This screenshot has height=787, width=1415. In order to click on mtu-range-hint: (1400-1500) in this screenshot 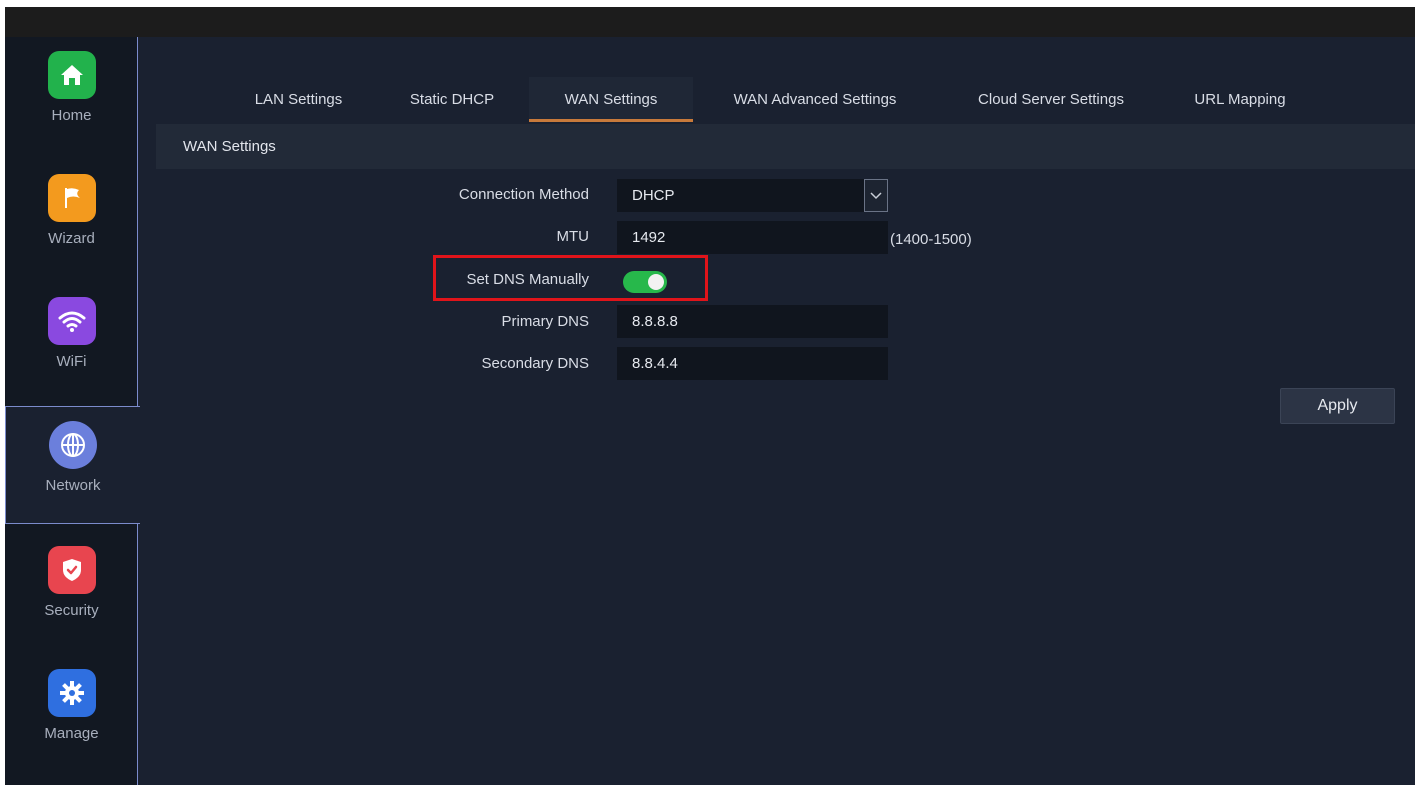, I will do `click(931, 239)`.